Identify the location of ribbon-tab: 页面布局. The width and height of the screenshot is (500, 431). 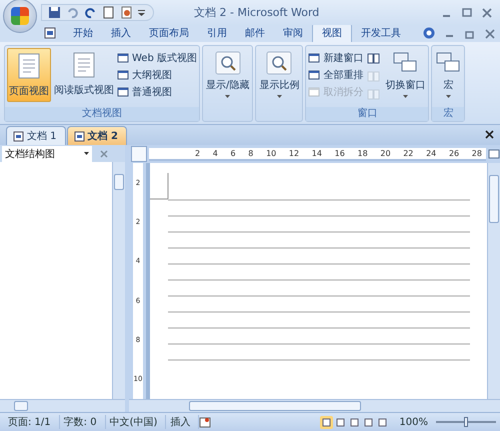
(169, 33).